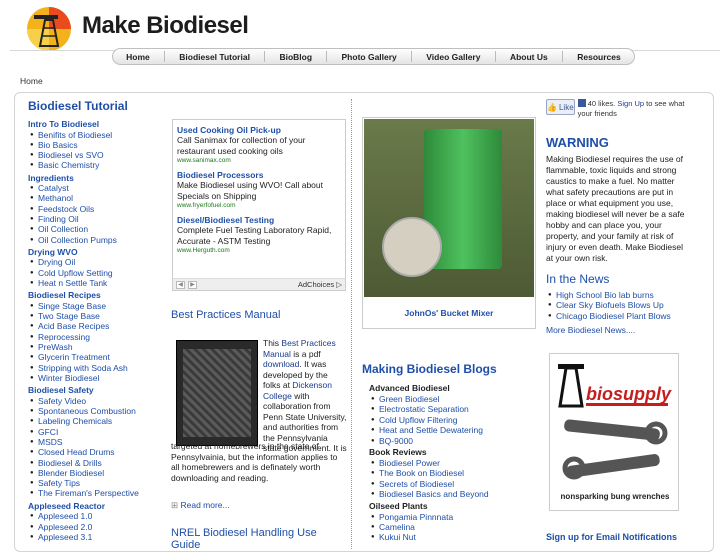 The height and width of the screenshot is (552, 727). What do you see at coordinates (96, 145) in the screenshot?
I see `tutorial-link: Bio Basics` at bounding box center [96, 145].